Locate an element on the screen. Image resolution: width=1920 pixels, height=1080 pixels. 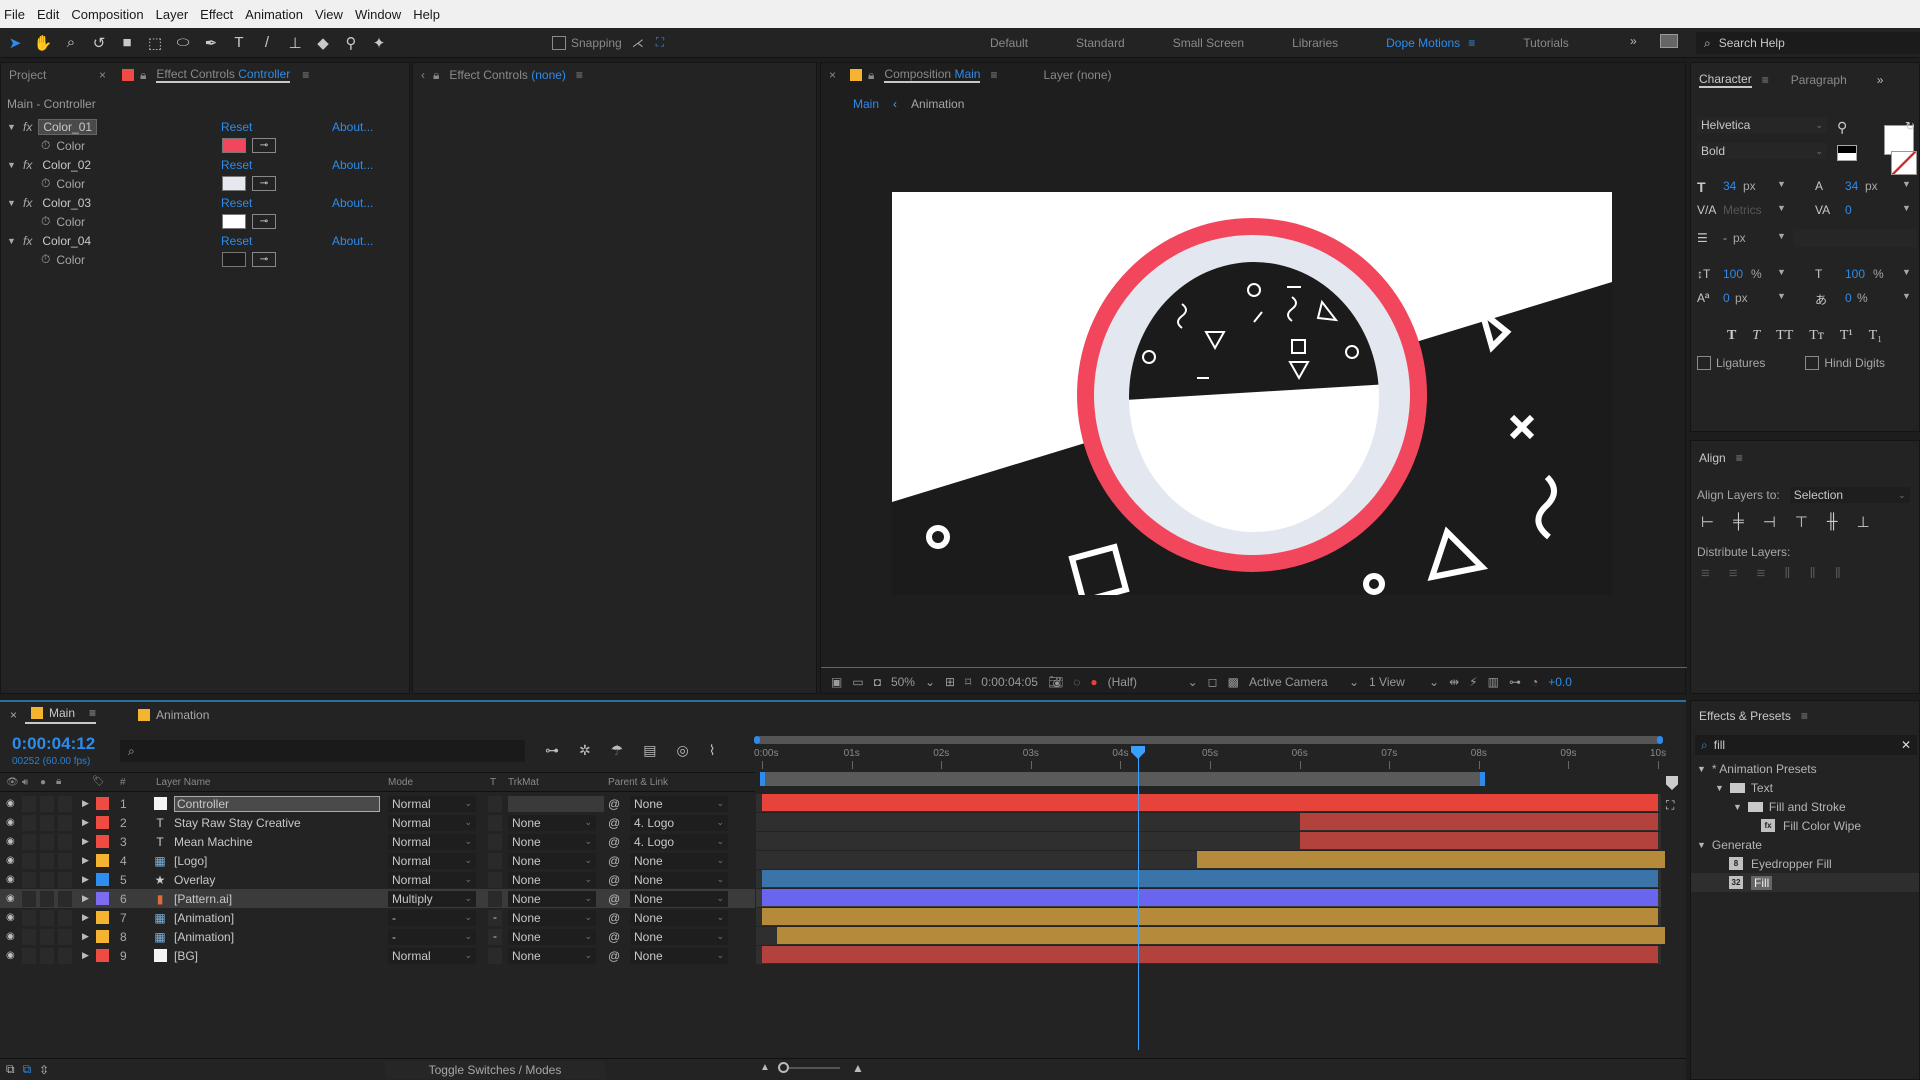
layer-name: Stay Raw Stay Creative is located at coordinates (237, 823).